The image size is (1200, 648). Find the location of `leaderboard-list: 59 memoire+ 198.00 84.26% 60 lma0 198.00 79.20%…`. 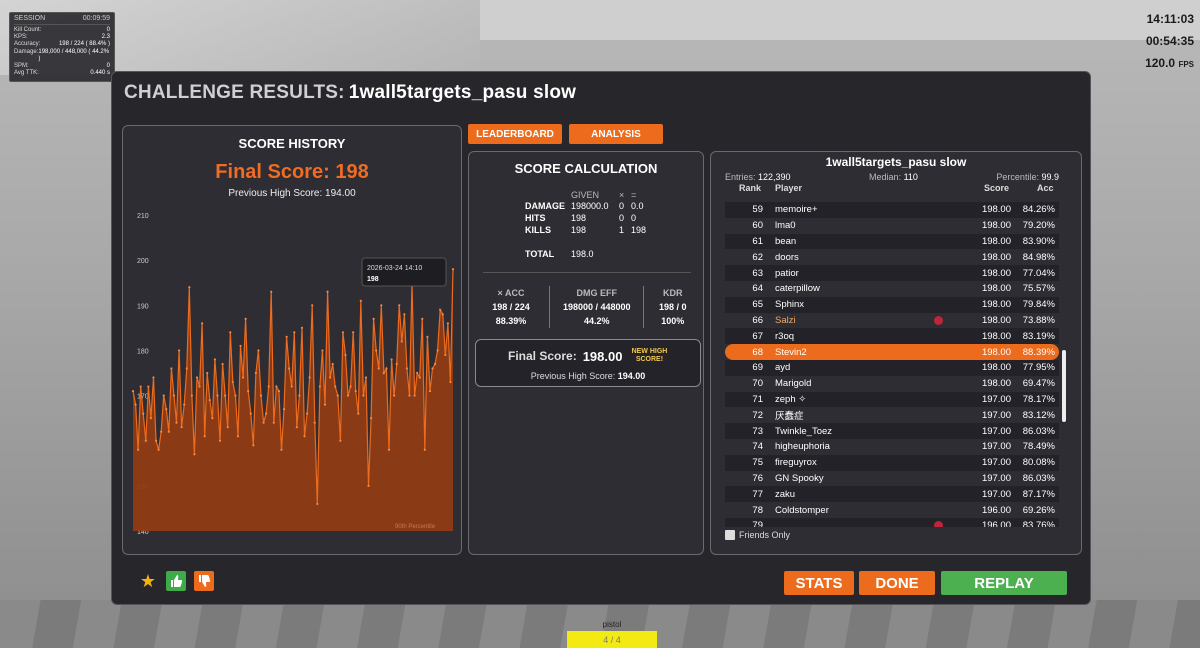

leaderboard-list: 59 memoire+ 198.00 84.26% 60 lma0 198.00 79.20%… is located at coordinates (892, 364).